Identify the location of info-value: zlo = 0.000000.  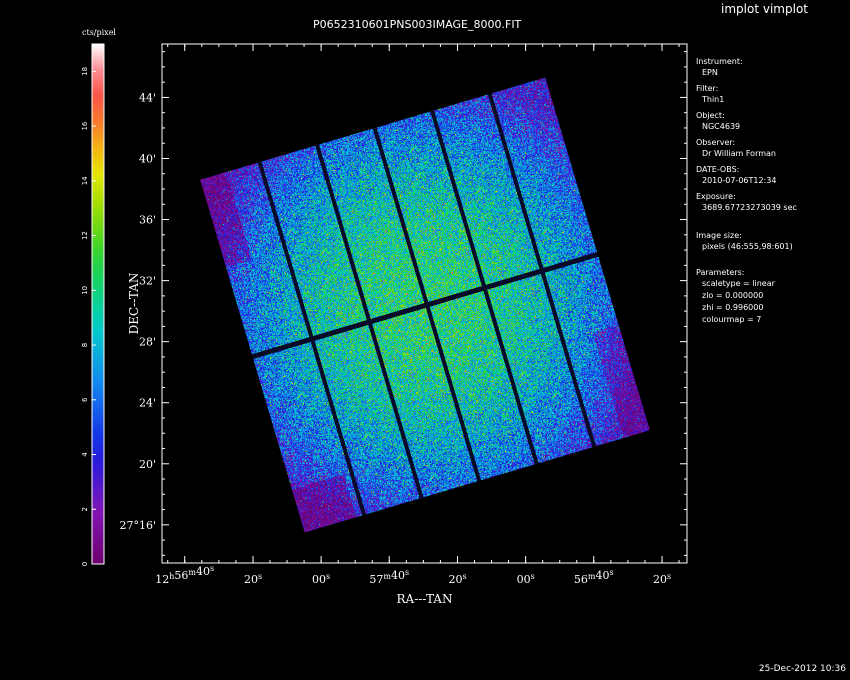
(733, 295).